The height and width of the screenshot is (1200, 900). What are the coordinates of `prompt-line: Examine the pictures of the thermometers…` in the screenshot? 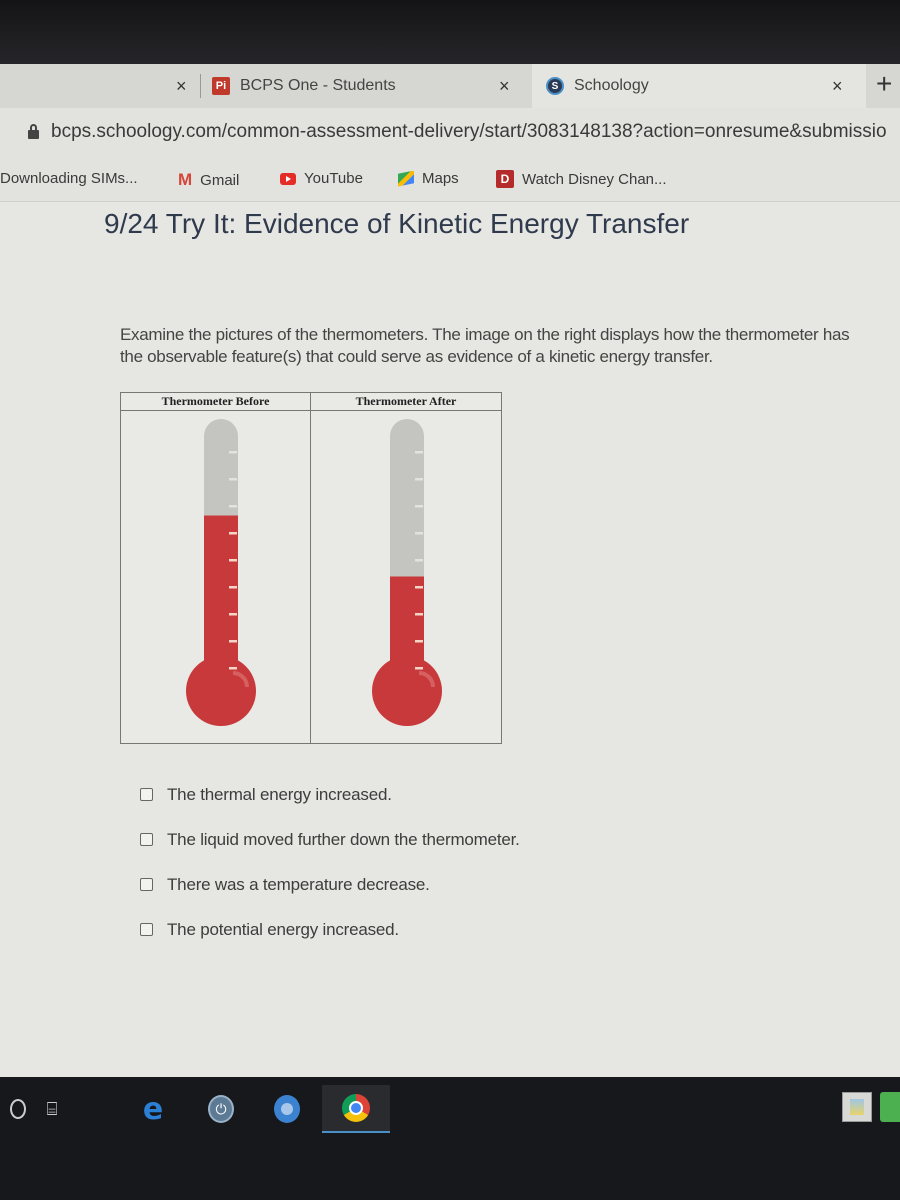 It's located at (485, 334).